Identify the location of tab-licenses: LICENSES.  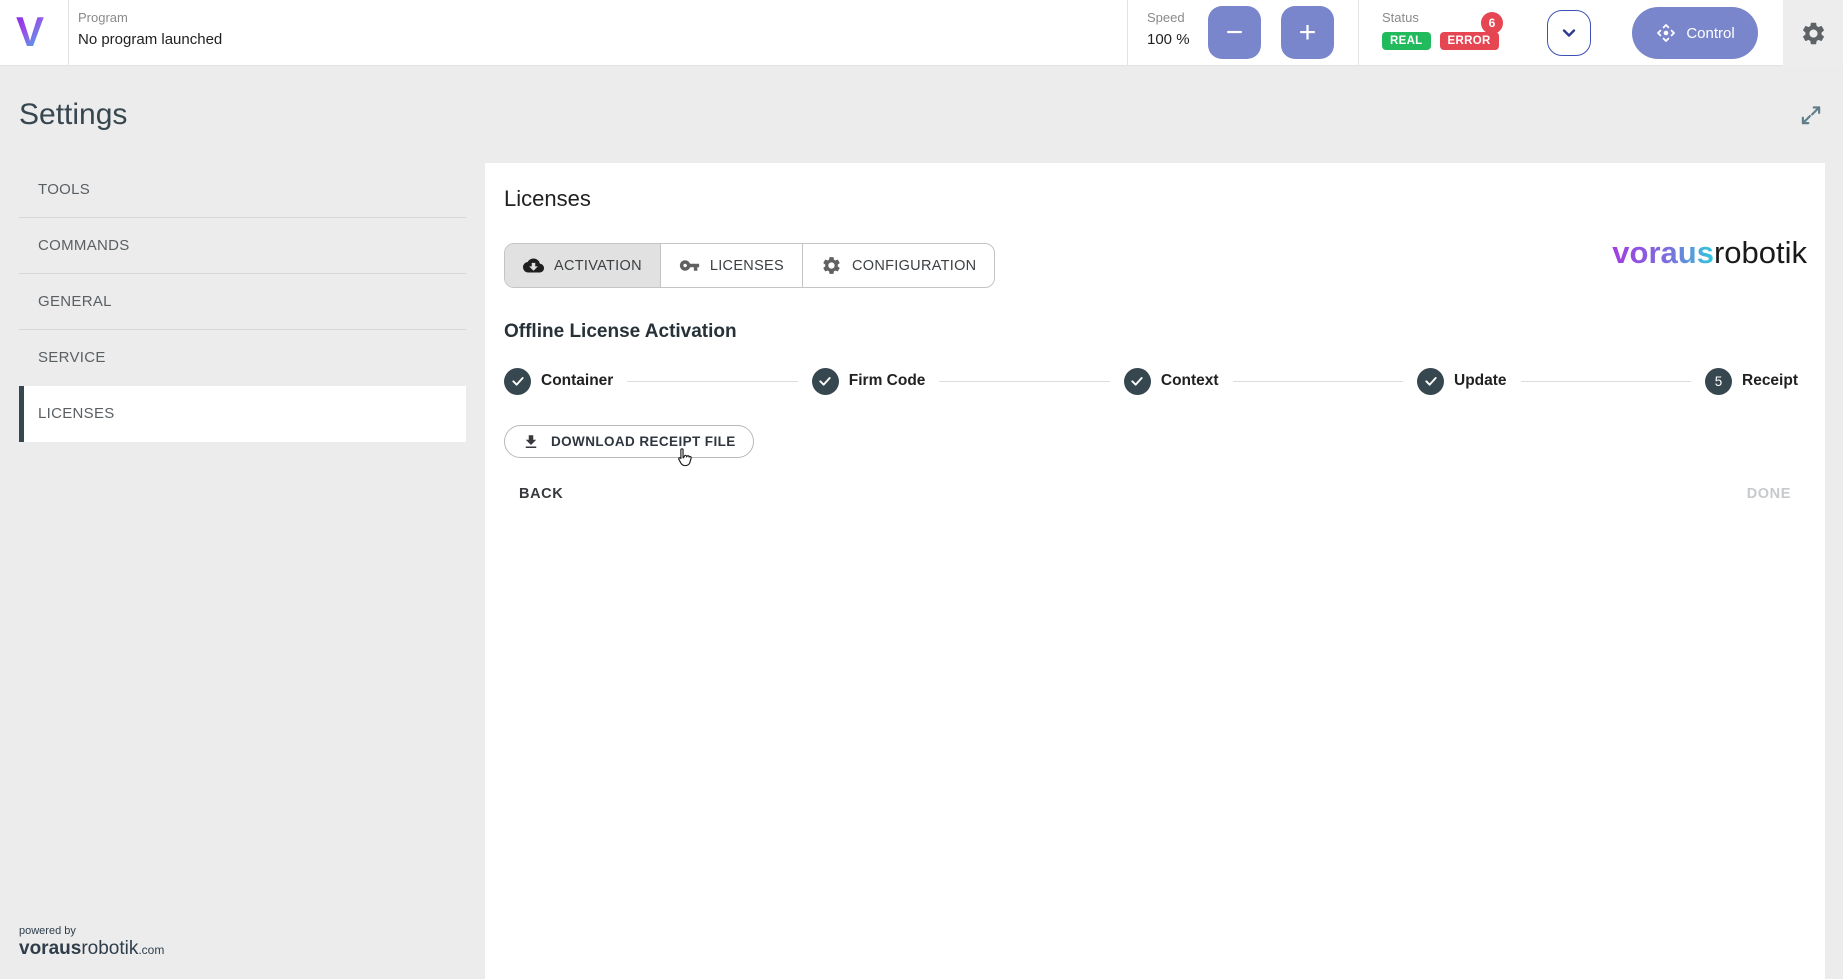
(732, 265).